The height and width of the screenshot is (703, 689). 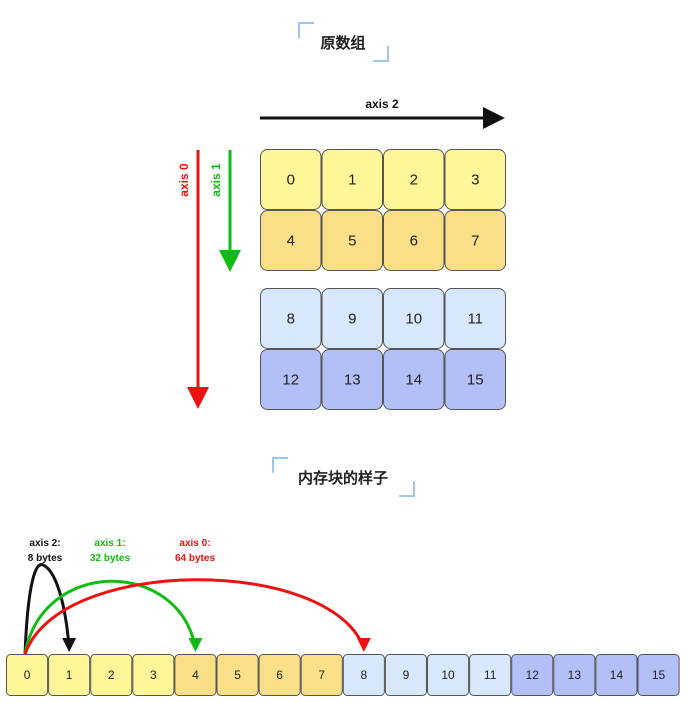 I want to click on stride-arc-0: axis 0: 64 bytes, so click(x=197, y=596).